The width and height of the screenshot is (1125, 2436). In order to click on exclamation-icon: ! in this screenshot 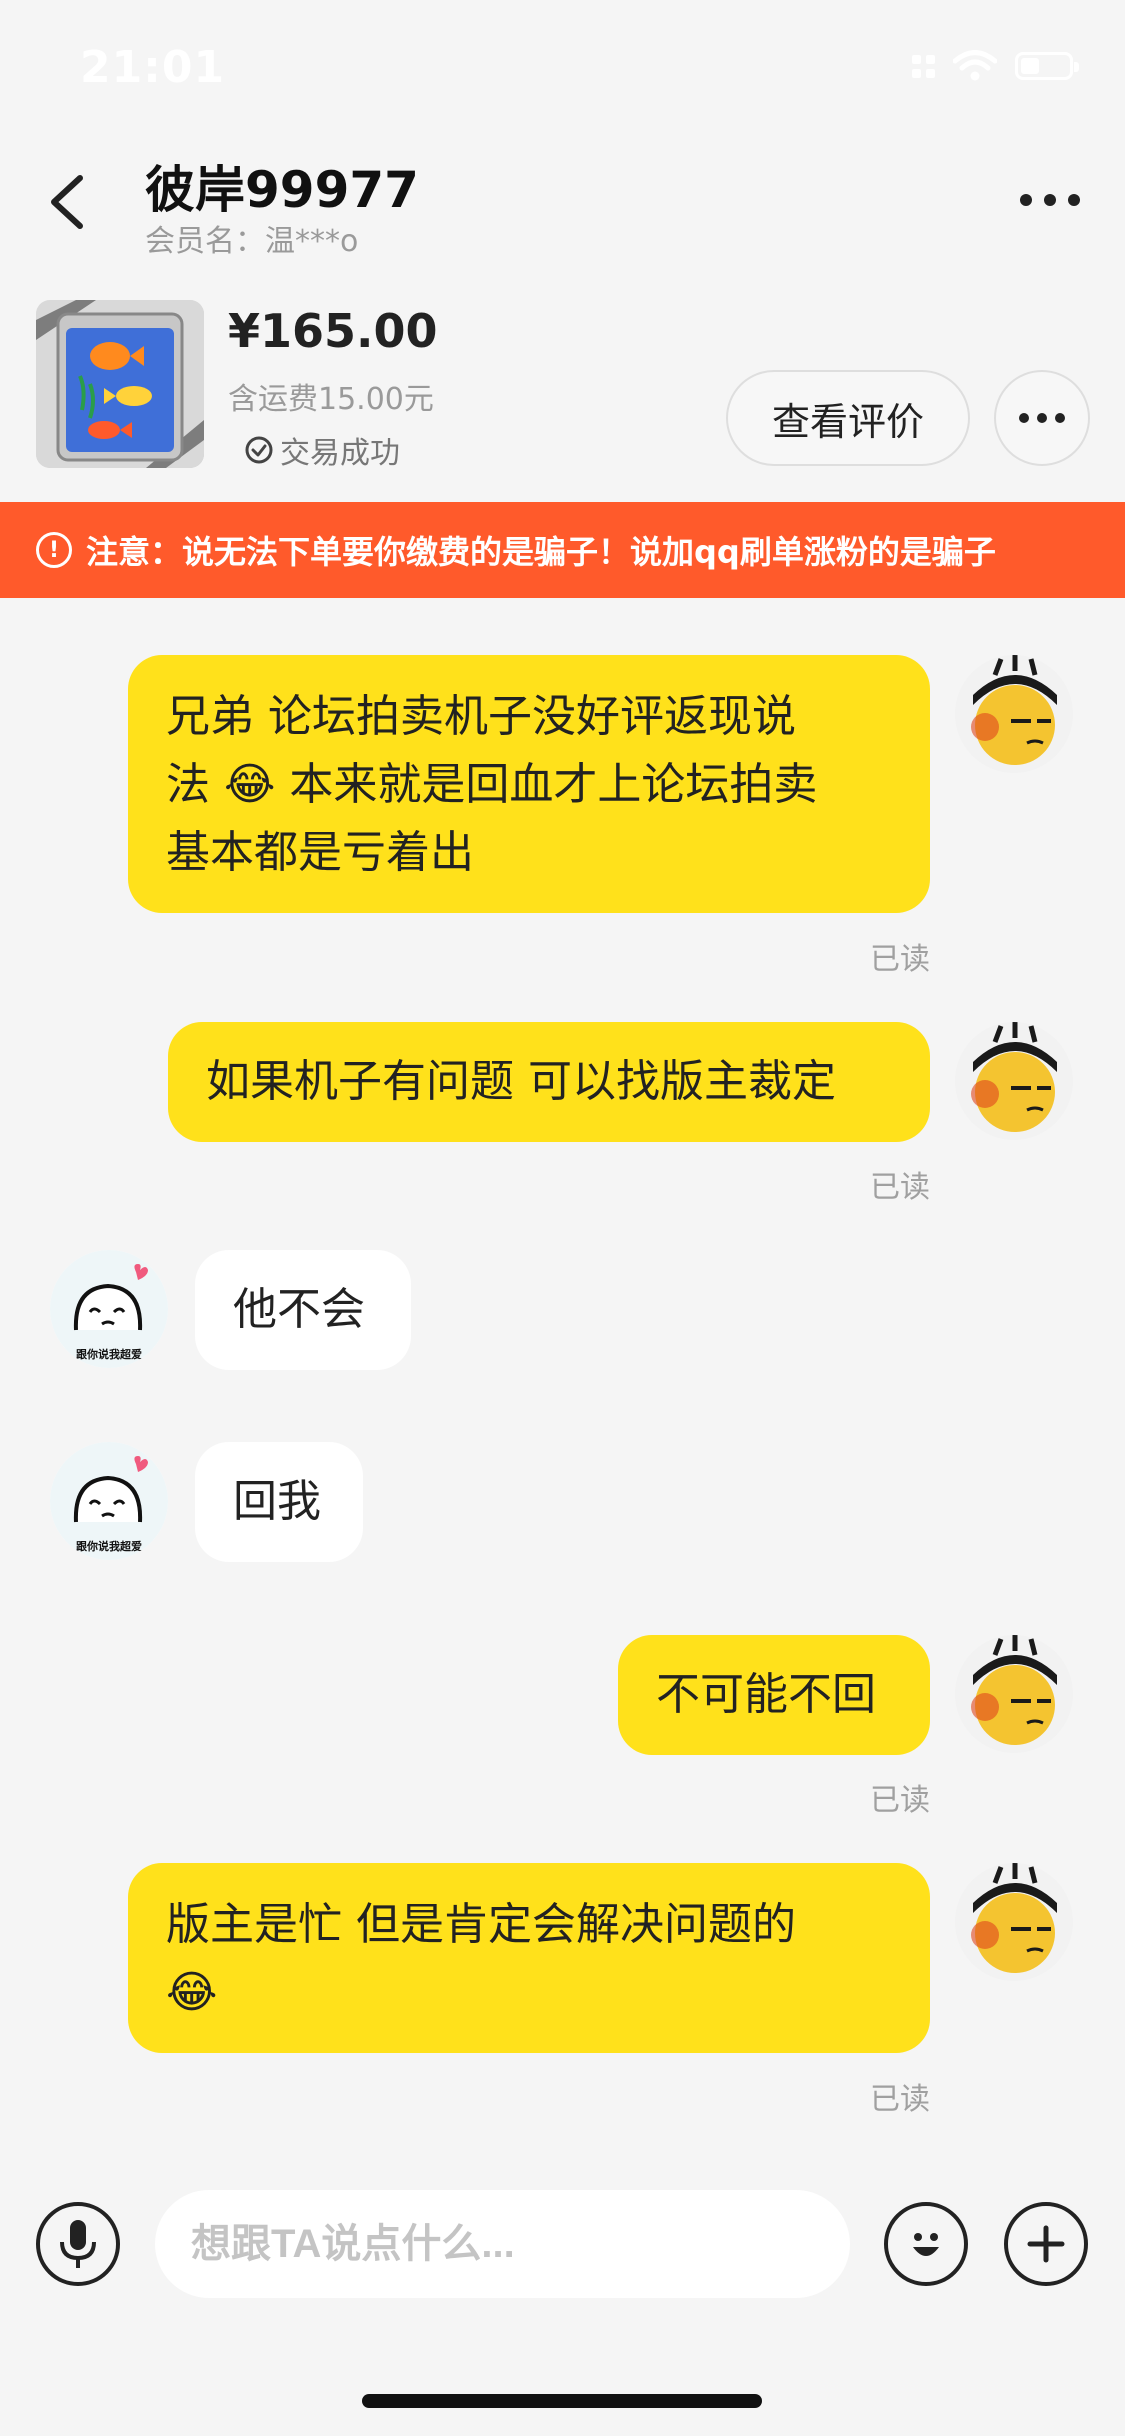, I will do `click(54, 550)`.